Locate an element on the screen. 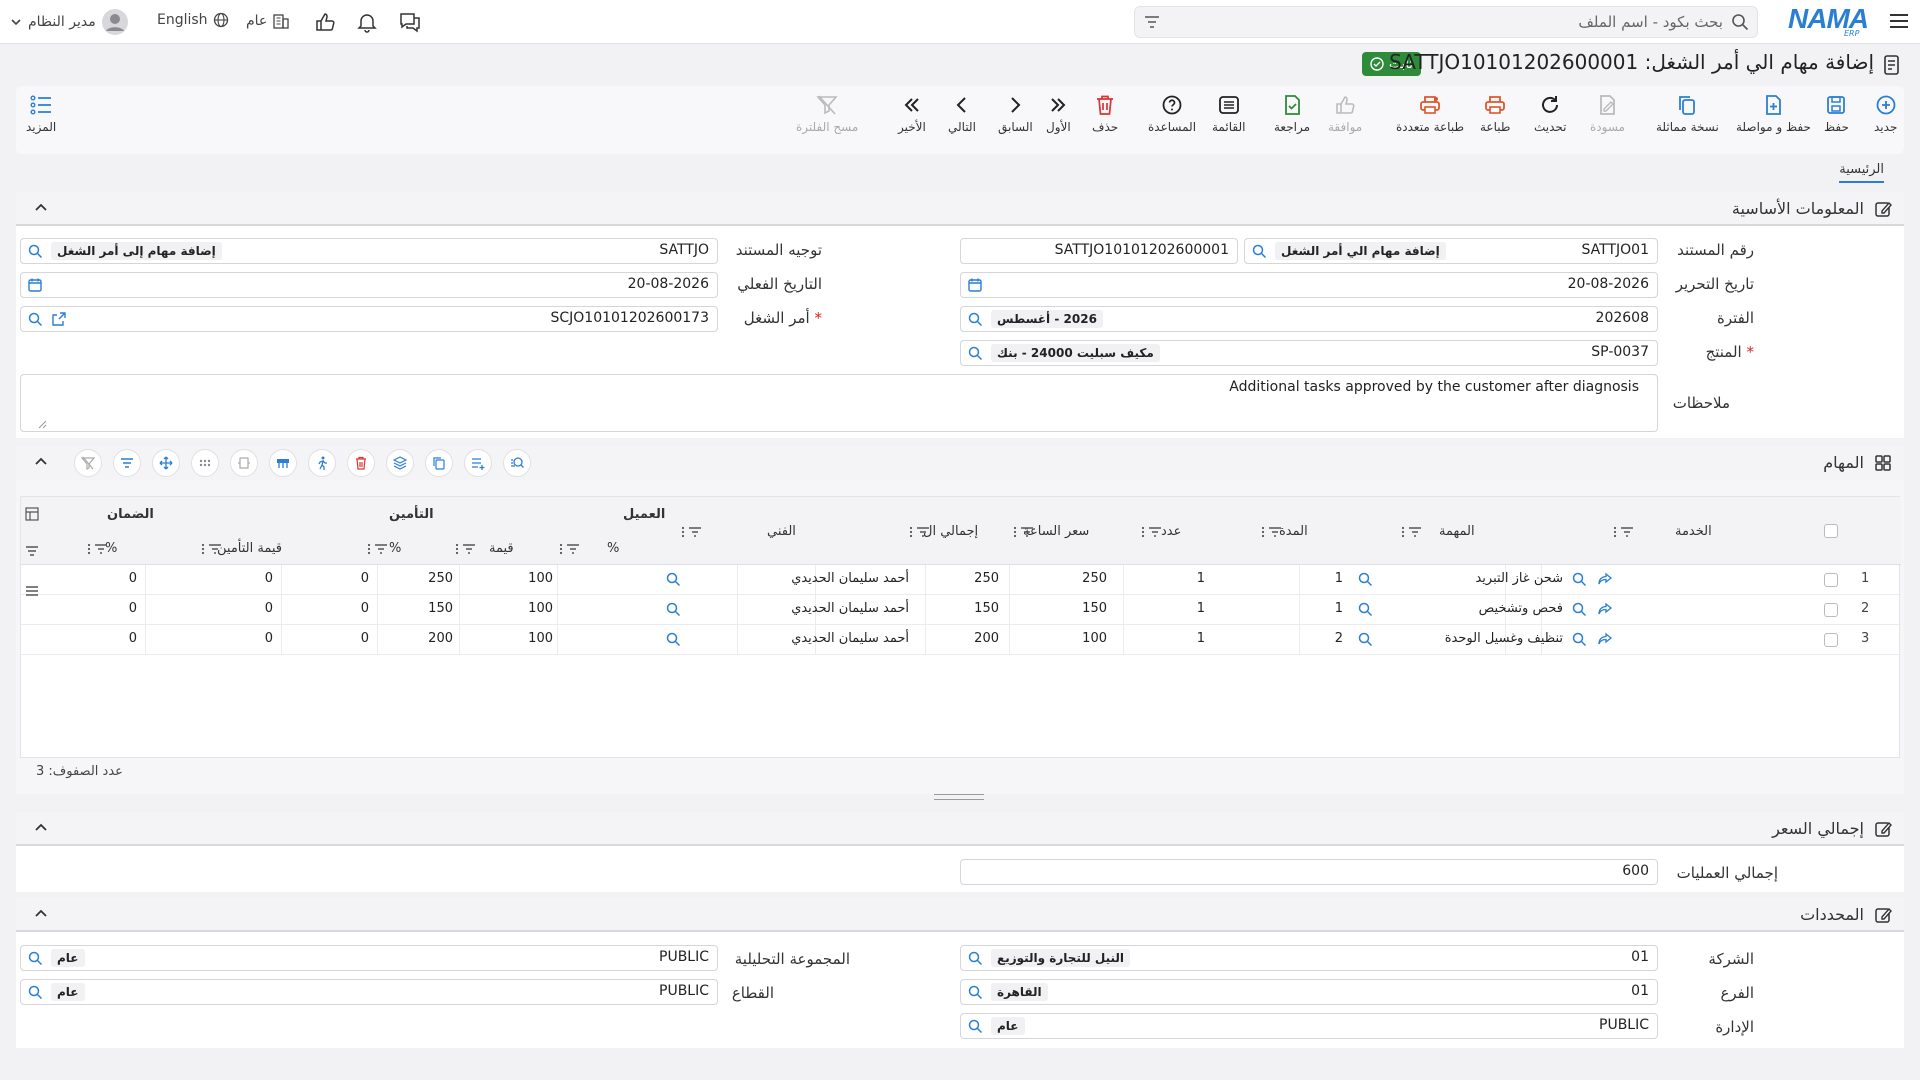  actual-date-field: 20-08-2026 is located at coordinates (369, 285).